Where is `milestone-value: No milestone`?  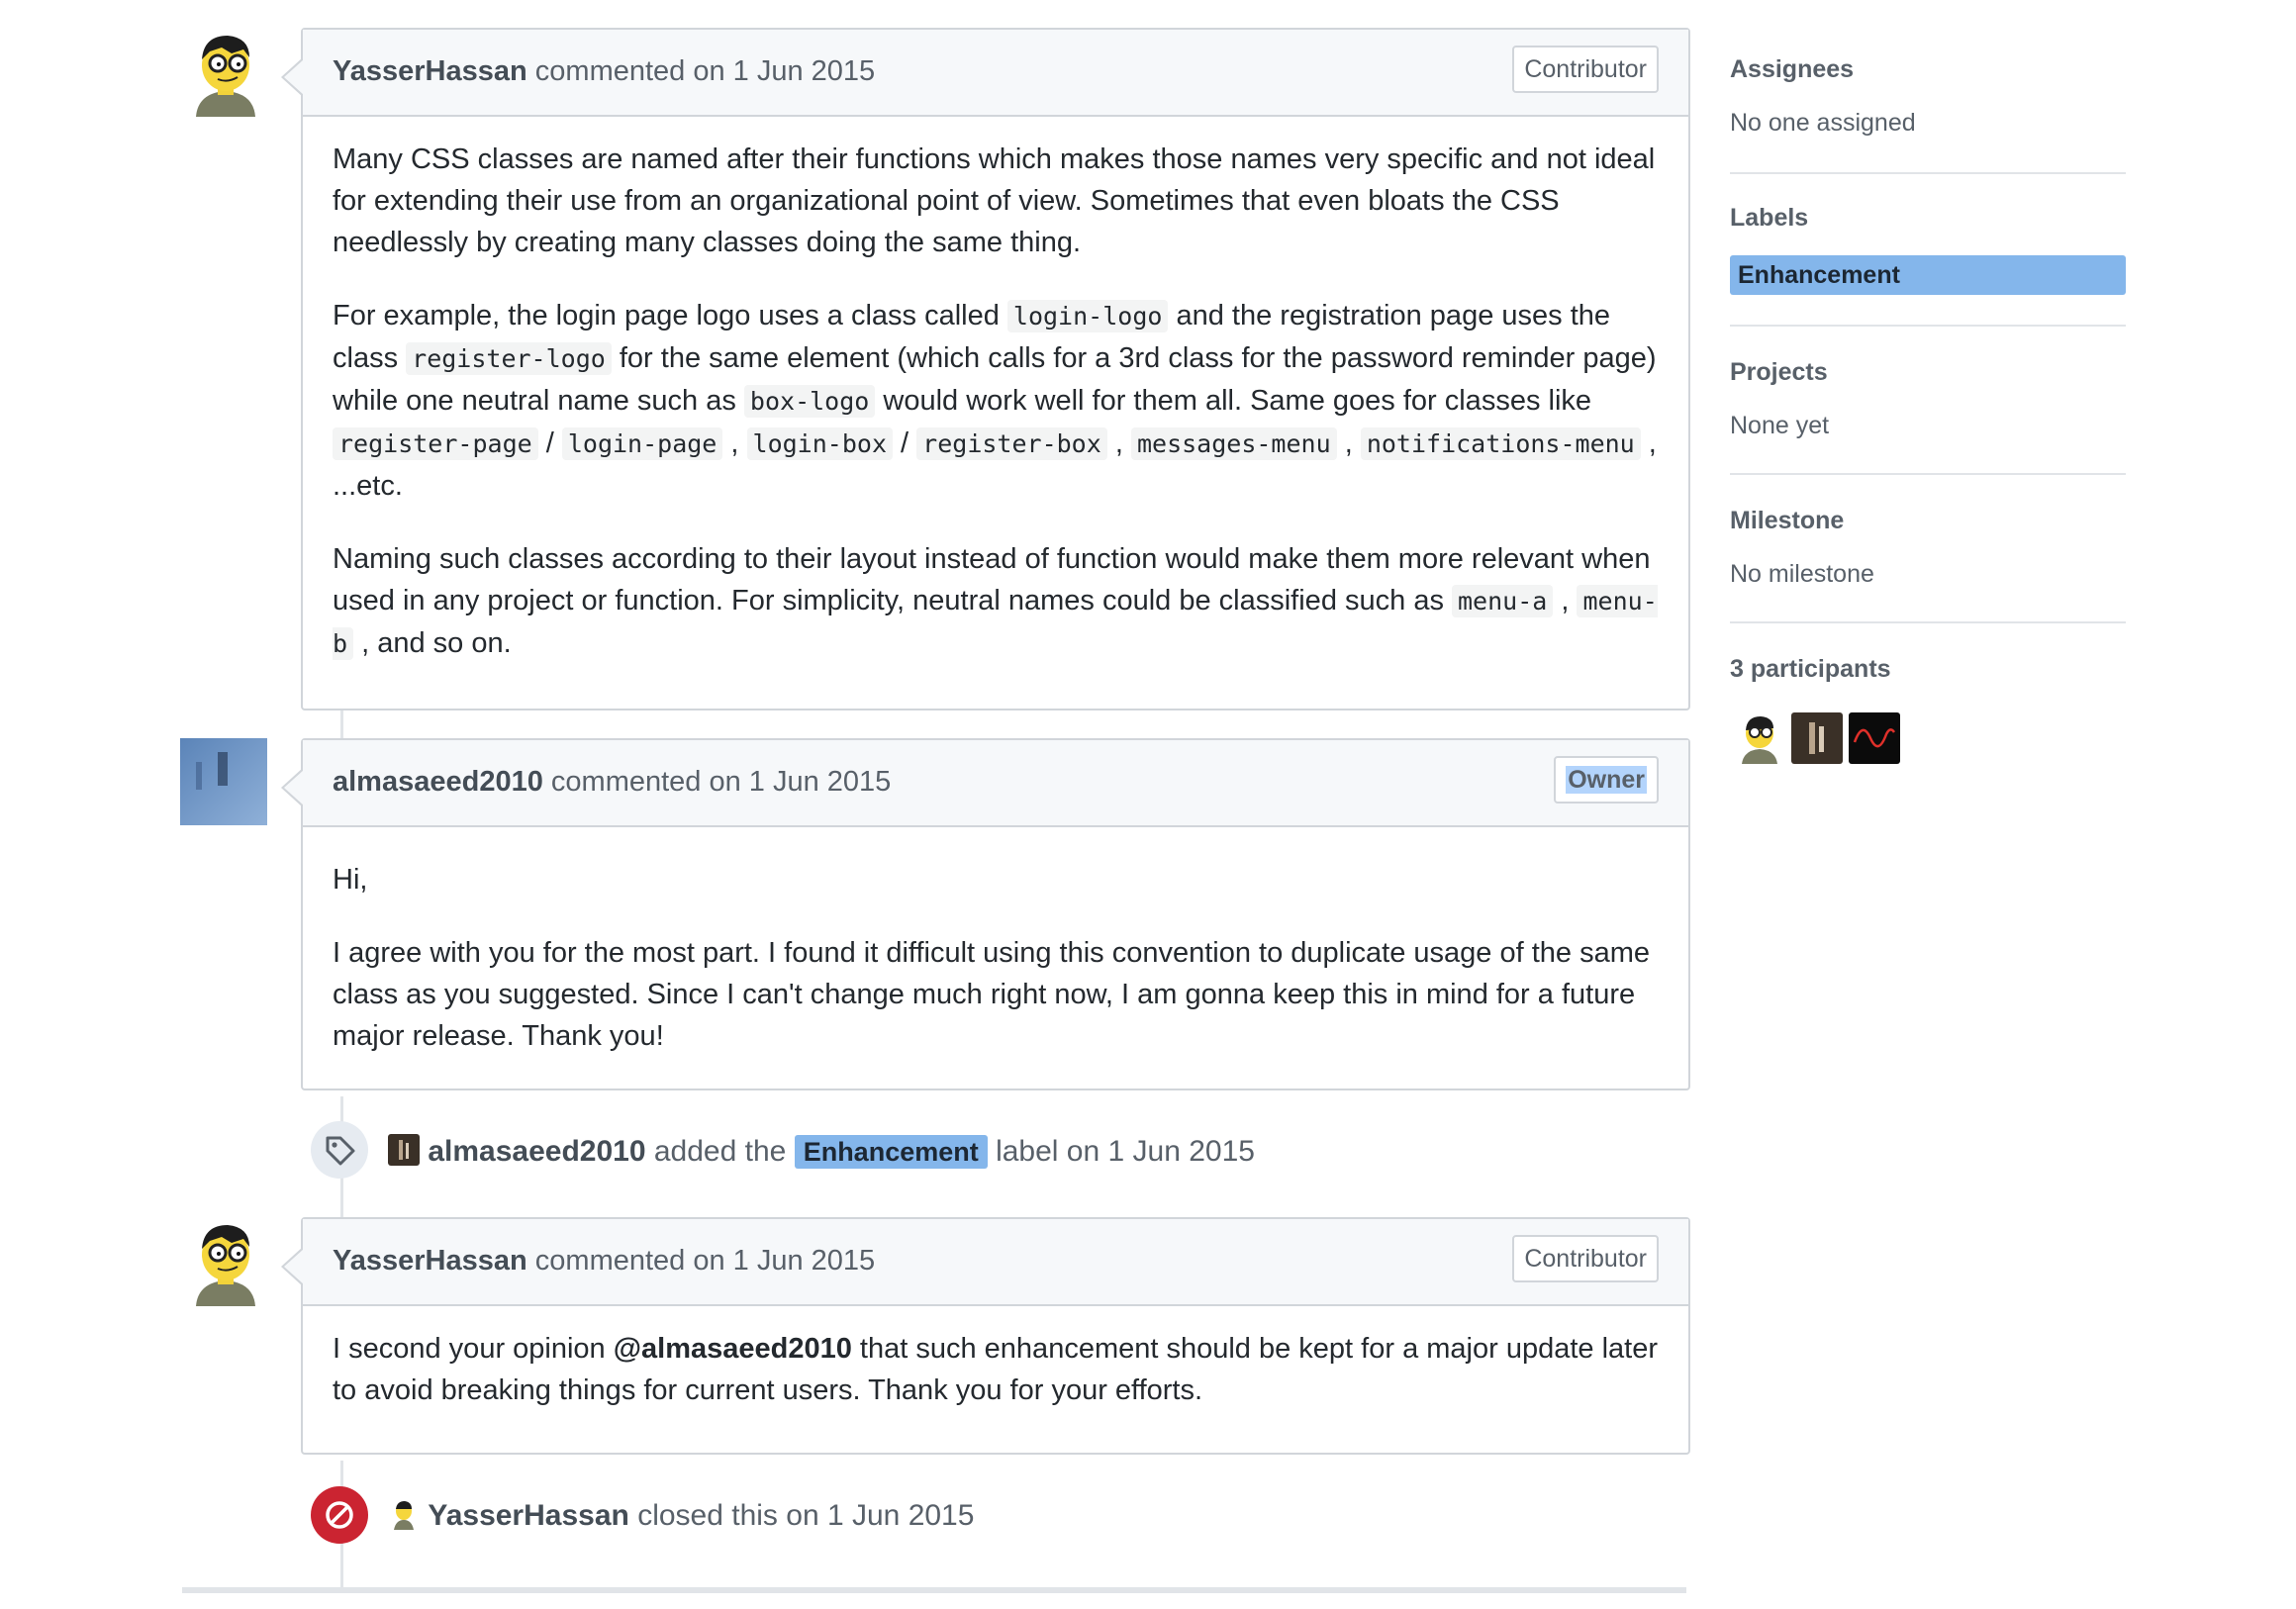
milestone-value: No milestone is located at coordinates (1802, 574).